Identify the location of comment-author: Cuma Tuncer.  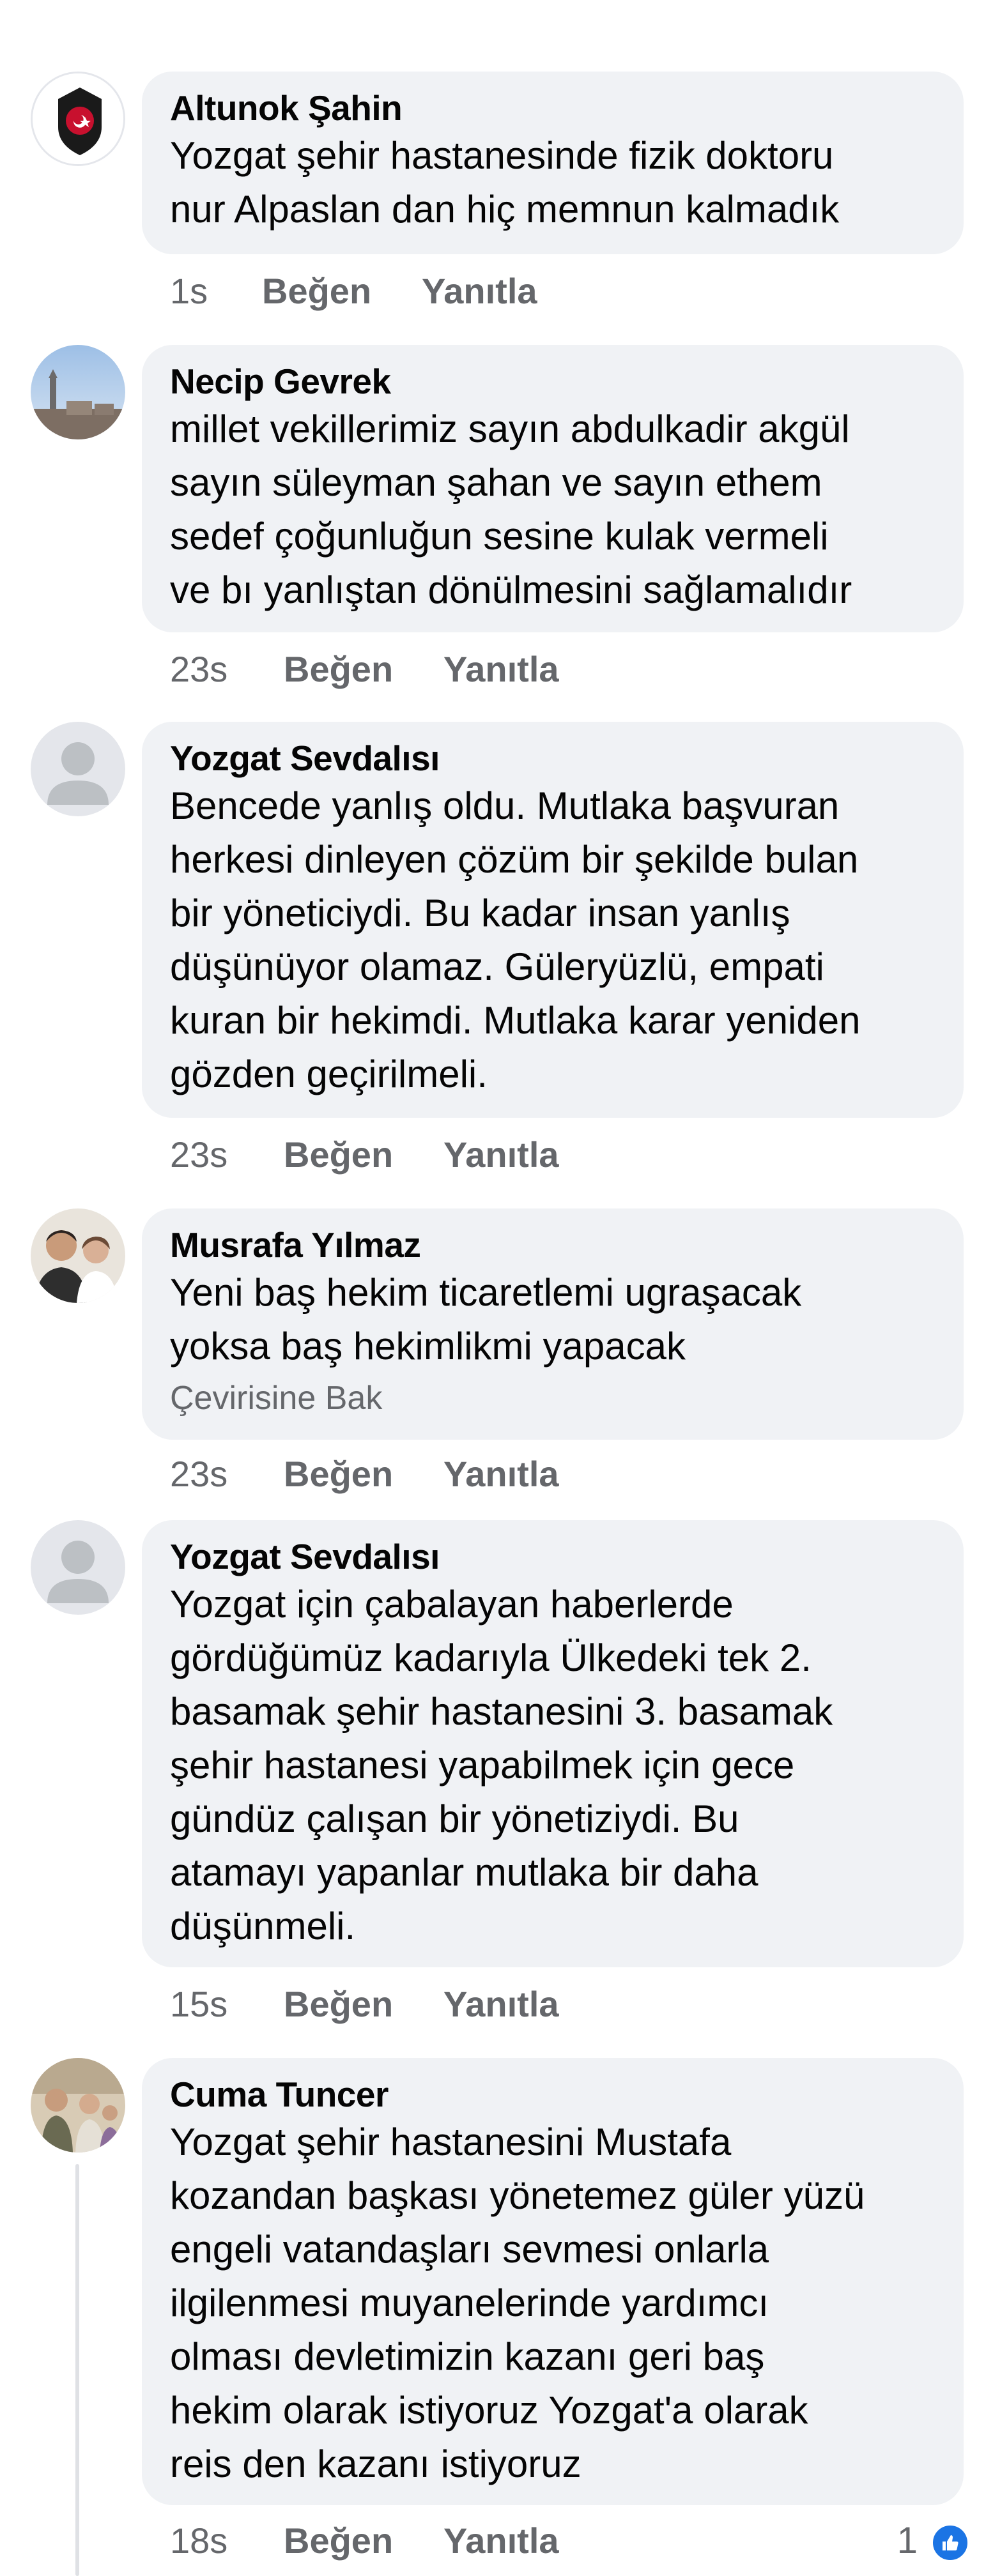
(552, 2094).